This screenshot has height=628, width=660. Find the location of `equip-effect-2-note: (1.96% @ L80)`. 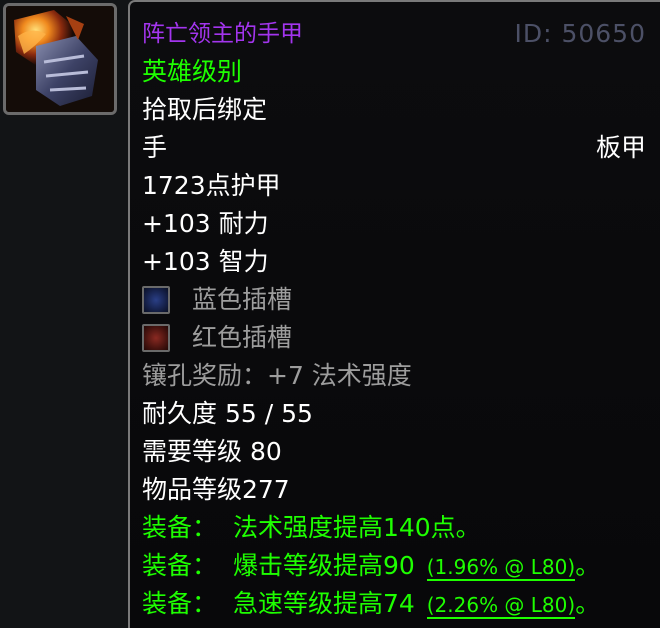

equip-effect-2-note: (1.96% @ L80) is located at coordinates (501, 568).